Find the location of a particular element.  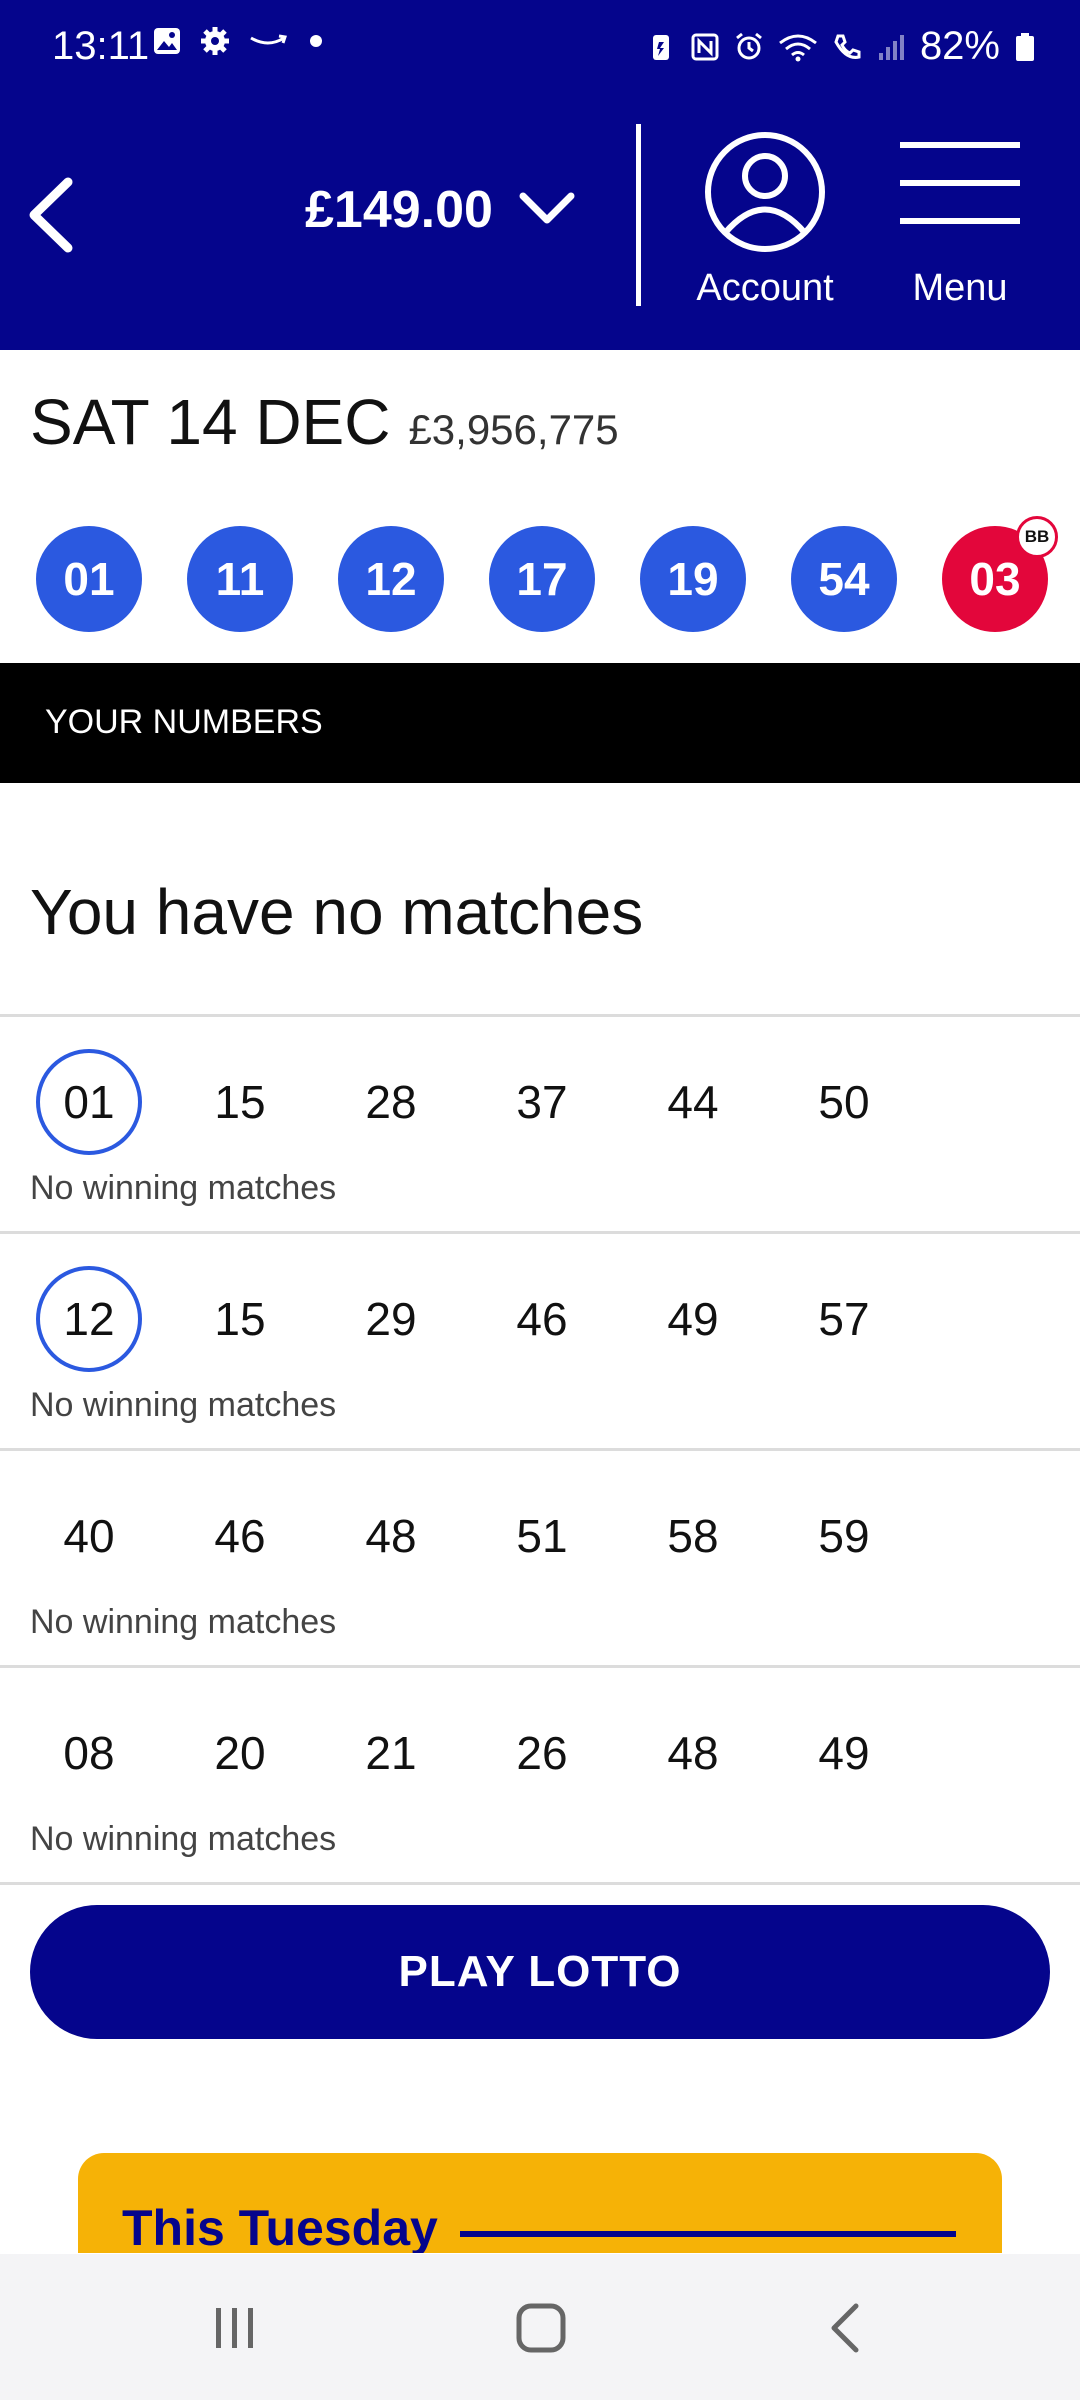

ticket-line: 08 20 21 26 48 49 No winning matches is located at coordinates (540, 1775).